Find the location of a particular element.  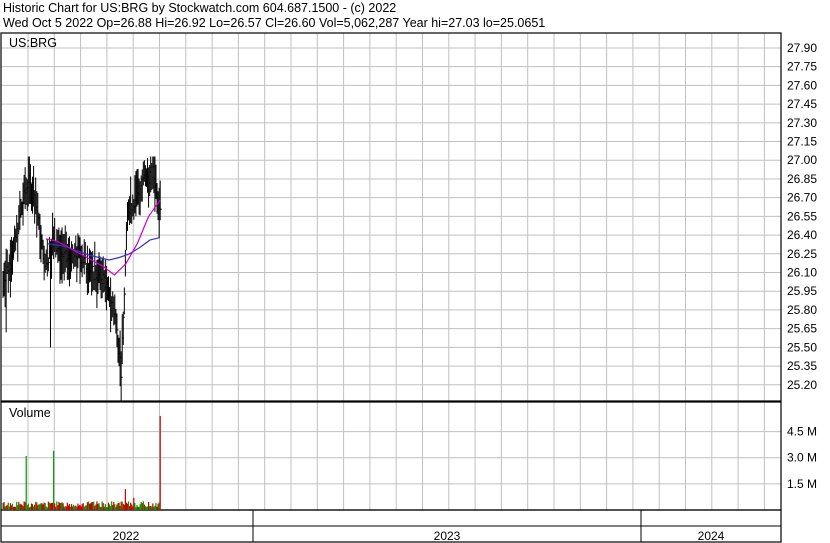

price-tick-label: 27.30 is located at coordinates (802, 123).